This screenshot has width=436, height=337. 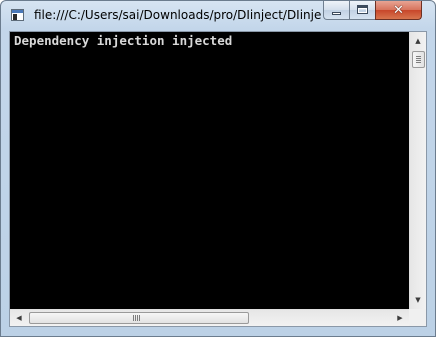 I want to click on close-button: ✕, so click(x=398, y=10).